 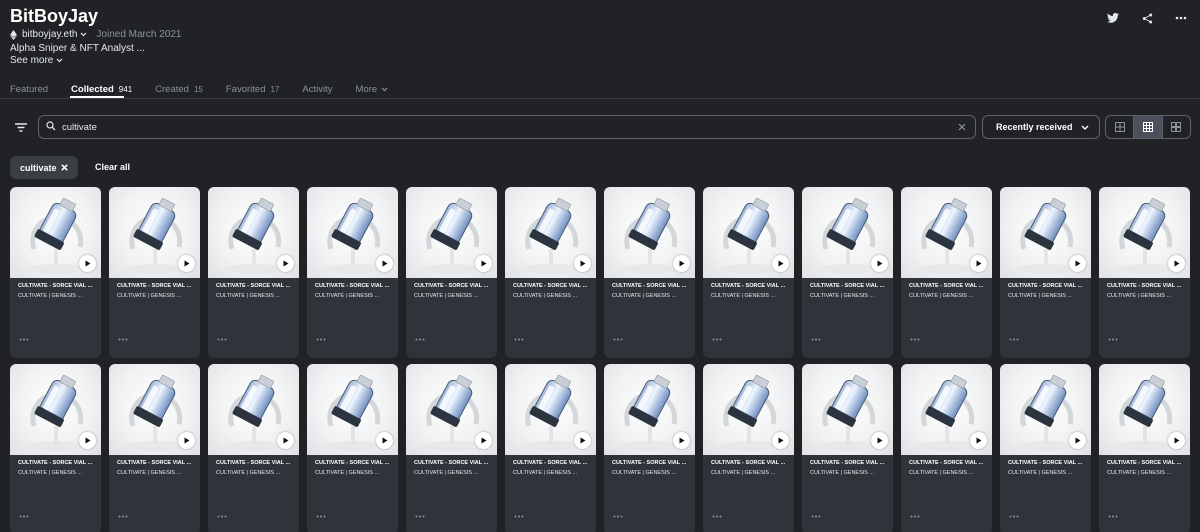 What do you see at coordinates (253, 89) in the screenshot?
I see `tab-favorited: Favorited 17` at bounding box center [253, 89].